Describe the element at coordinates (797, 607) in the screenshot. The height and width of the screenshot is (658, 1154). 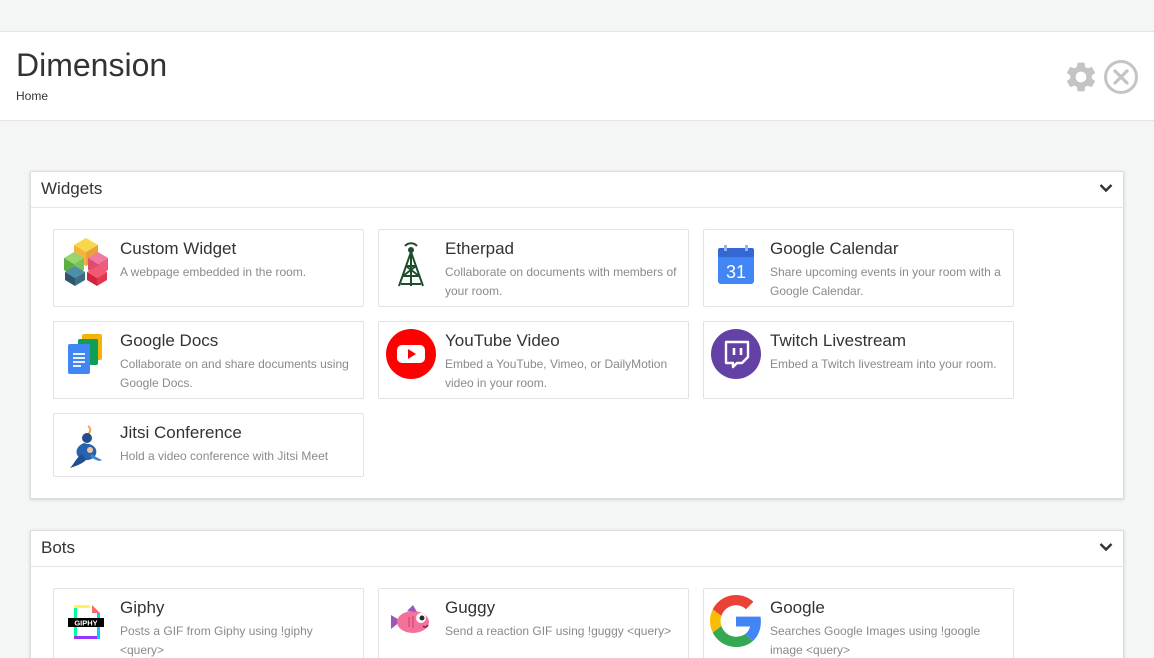
I see `bot-name: Google` at that location.